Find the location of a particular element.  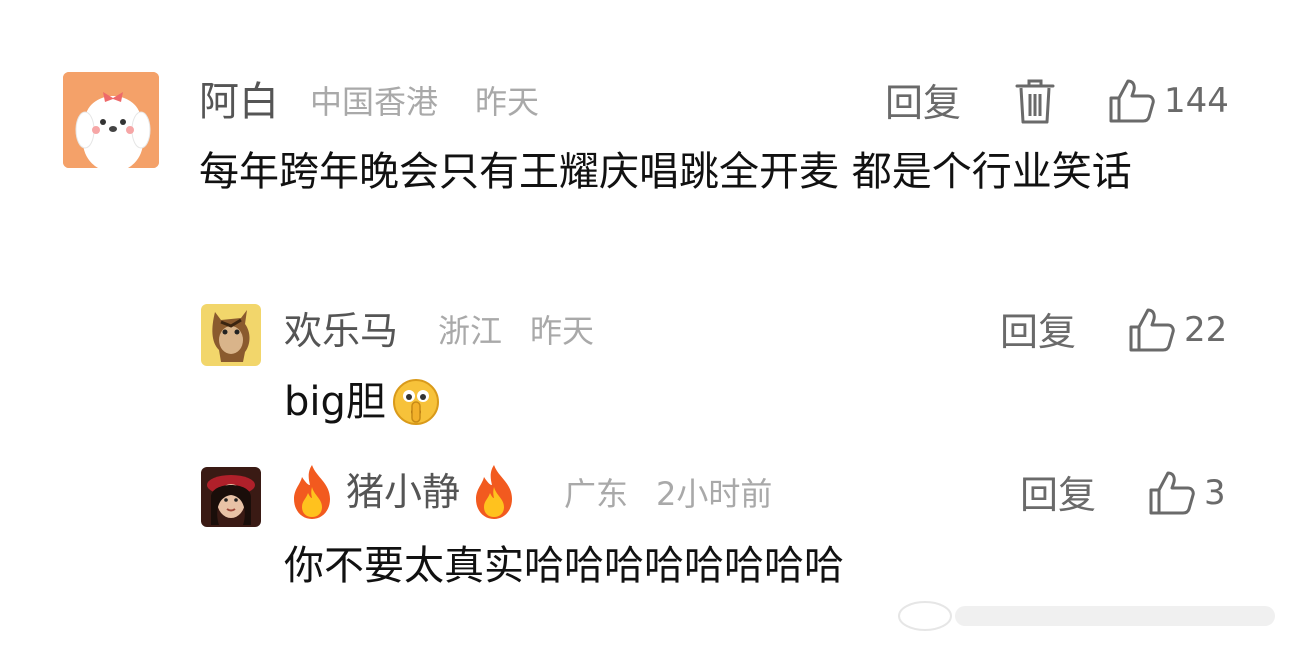

trash-icon is located at coordinates (1035, 103).